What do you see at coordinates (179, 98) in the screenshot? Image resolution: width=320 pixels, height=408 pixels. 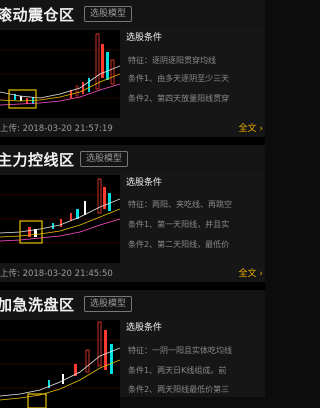 I see `condition-row: 条件2、第四天放量阳线贯穿` at bounding box center [179, 98].